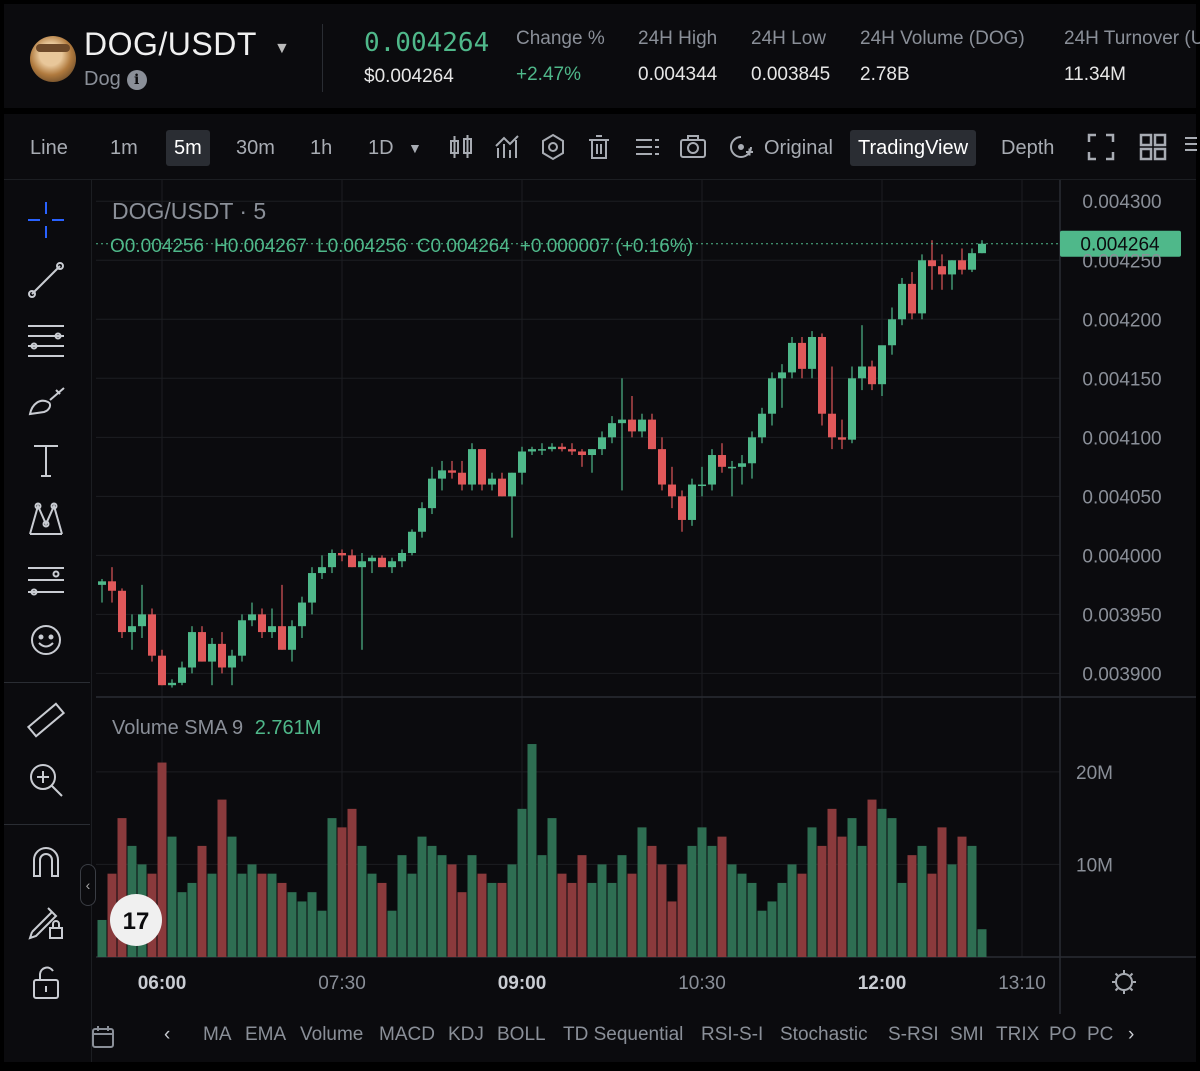 The image size is (1200, 1071). I want to click on axis-settings-tooth, so click(1131, 989).